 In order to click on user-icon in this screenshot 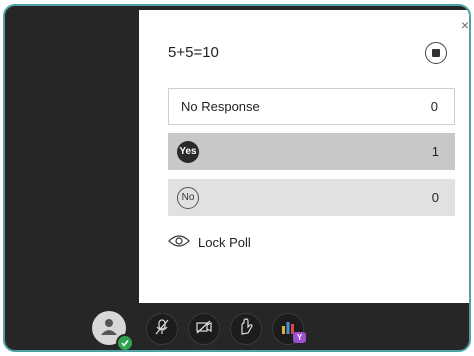, I will do `click(109, 328)`.